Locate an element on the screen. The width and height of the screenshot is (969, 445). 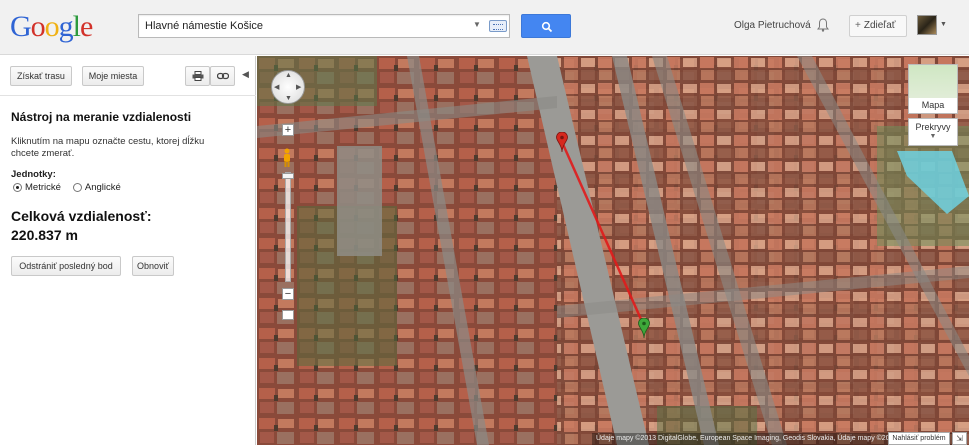
plus-icon: + is located at coordinates (858, 25).